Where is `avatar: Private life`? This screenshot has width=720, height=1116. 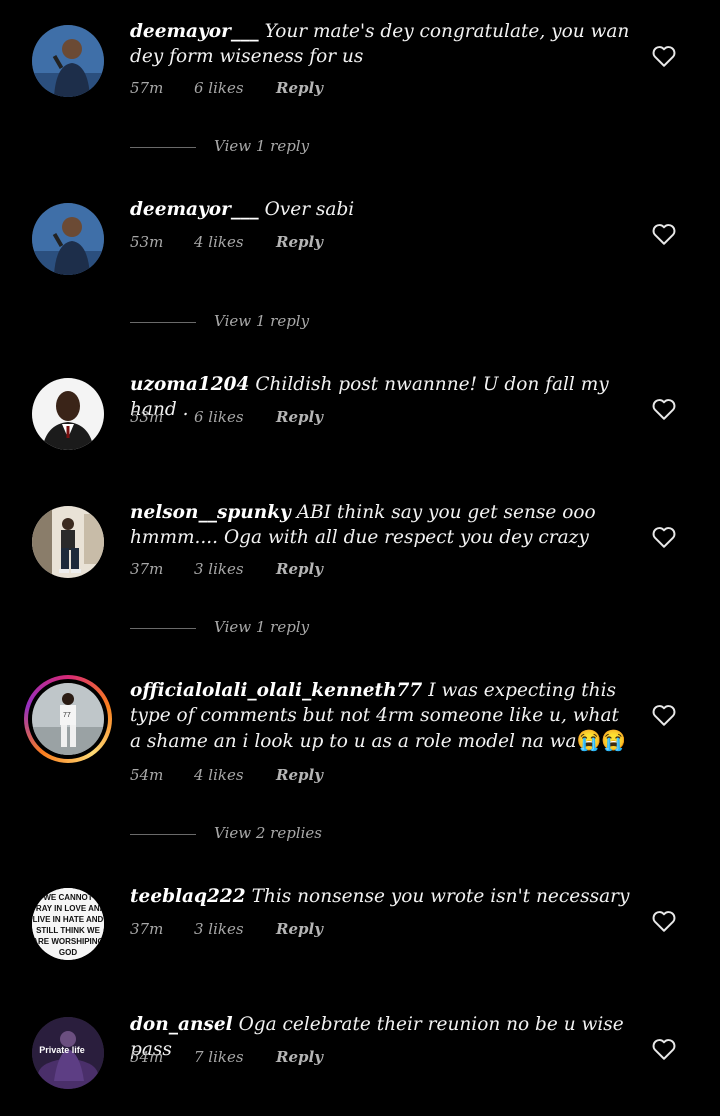 avatar: Private life is located at coordinates (68, 1053).